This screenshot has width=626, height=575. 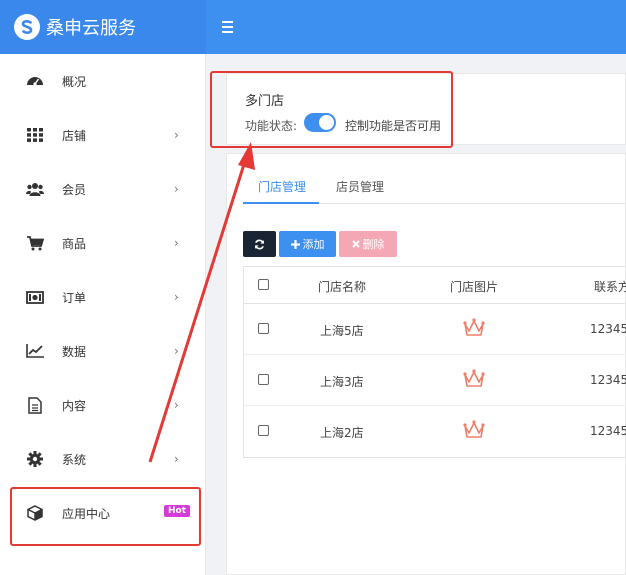 I want to click on highlight-box-plugin, so click(x=331, y=109).